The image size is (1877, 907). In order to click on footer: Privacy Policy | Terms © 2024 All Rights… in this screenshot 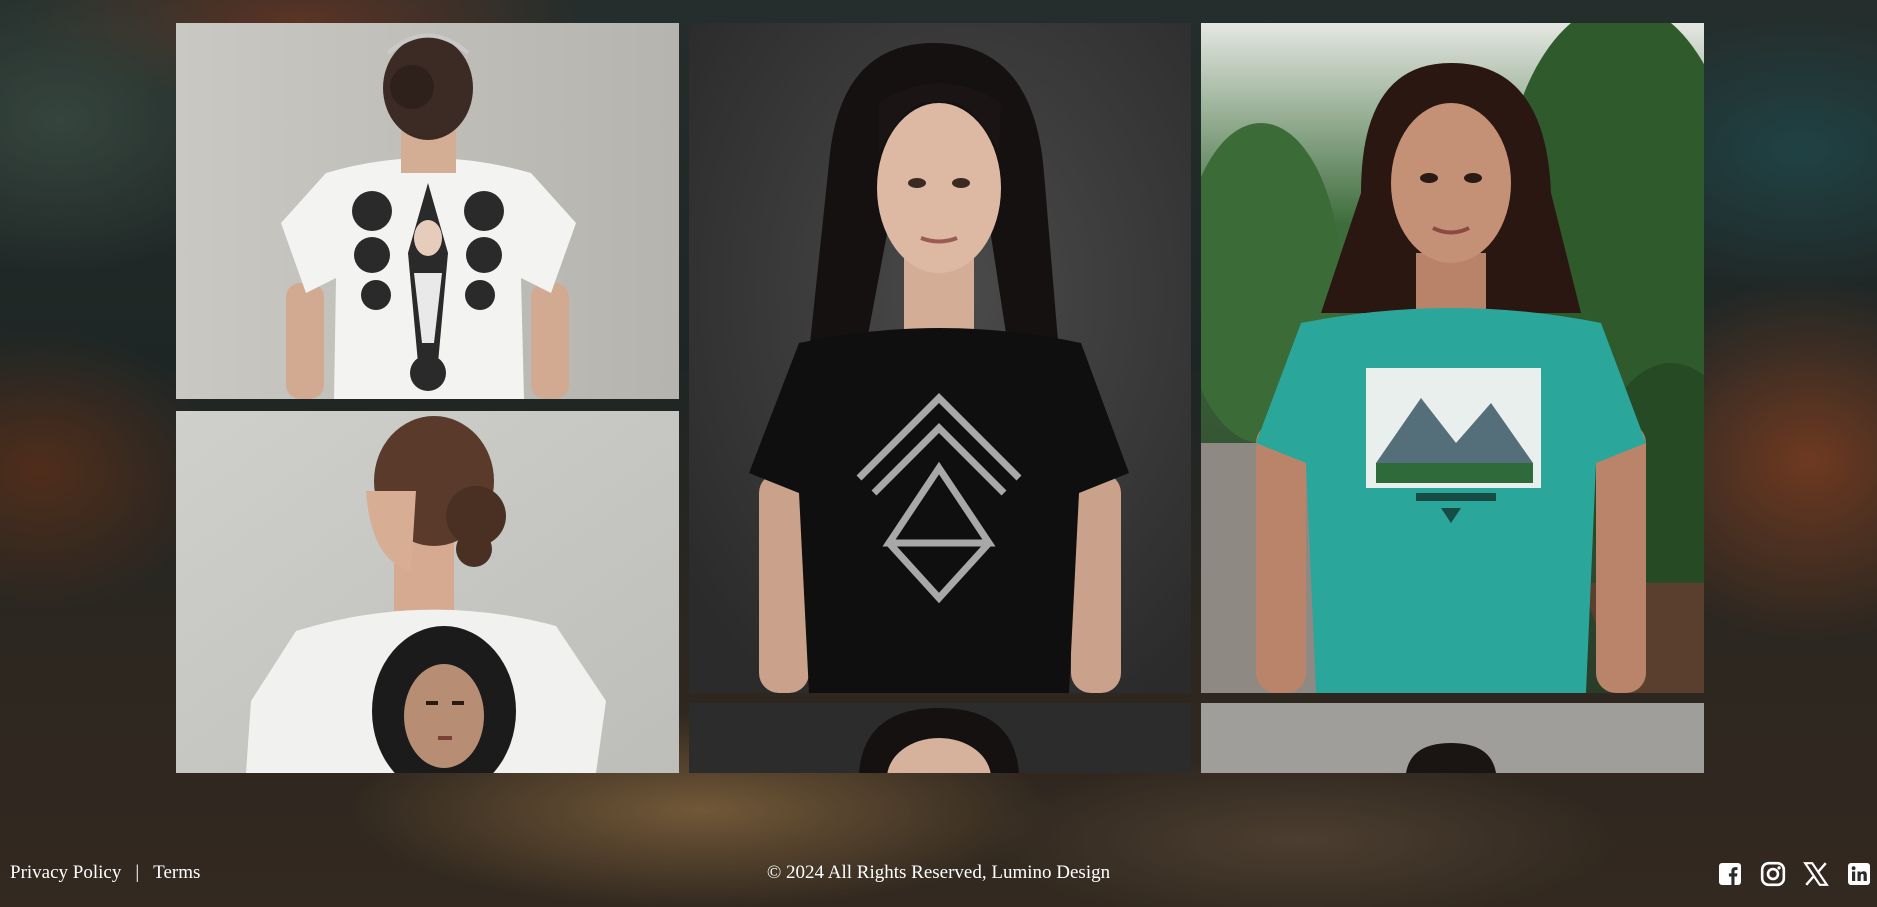, I will do `click(938, 874)`.